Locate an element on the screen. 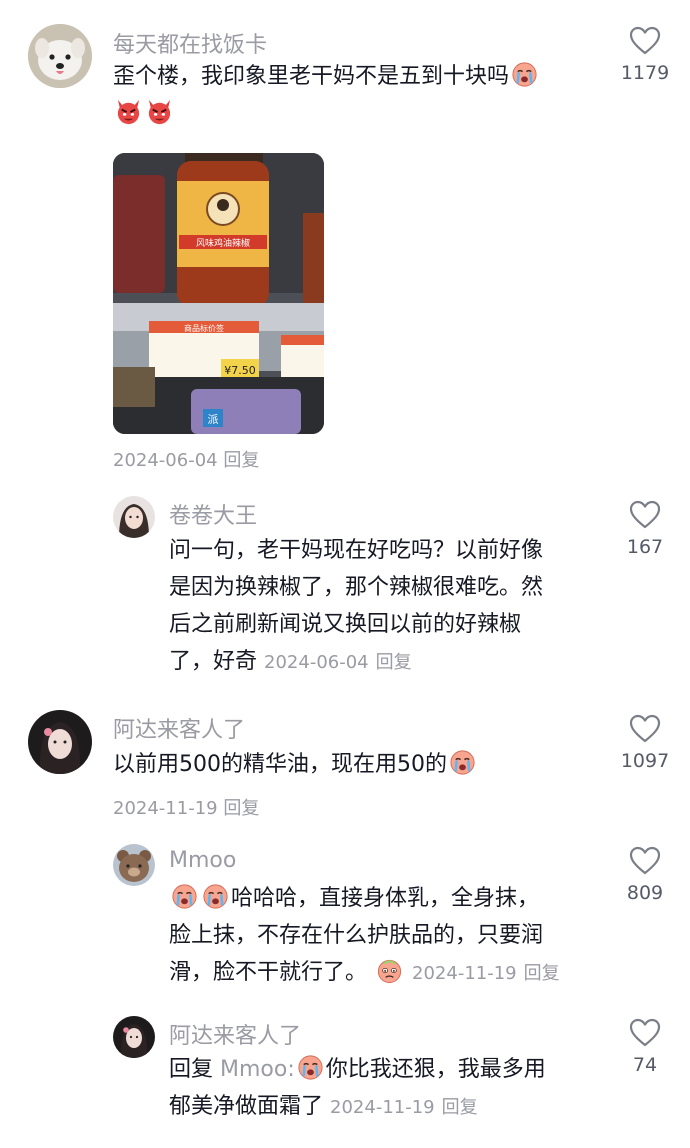 The width and height of the screenshot is (690, 1148). price-label: ¥7.50 is located at coordinates (240, 370).